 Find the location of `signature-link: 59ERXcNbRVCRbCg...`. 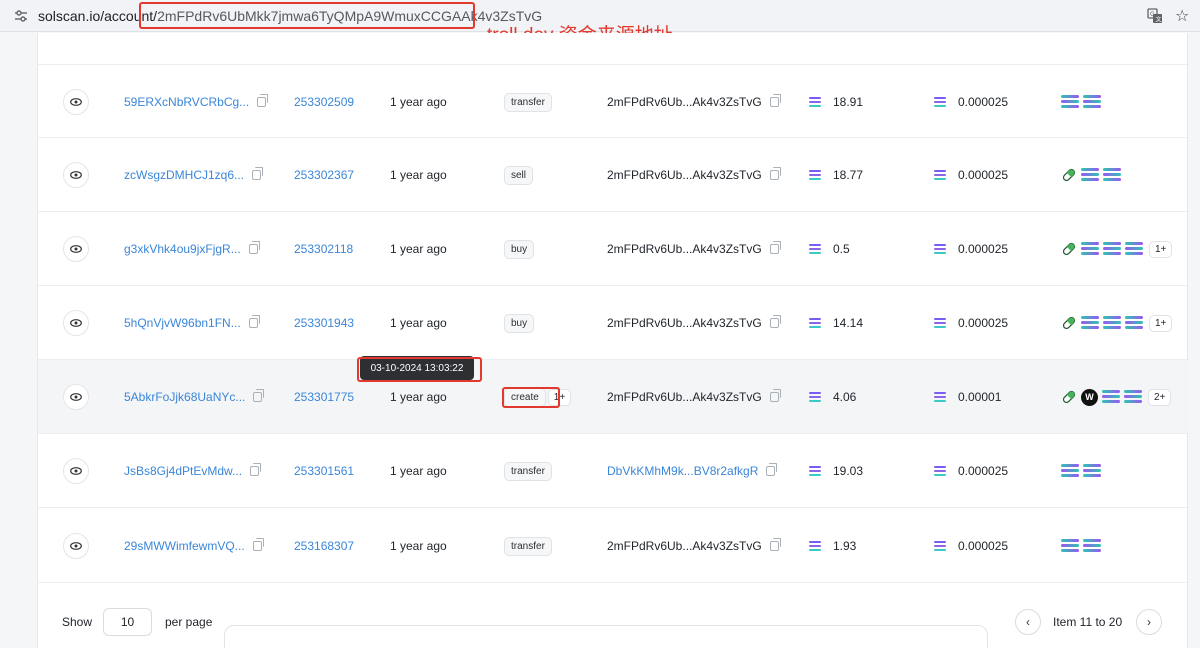

signature-link: 59ERXcNbRVCRbCg... is located at coordinates (186, 102).